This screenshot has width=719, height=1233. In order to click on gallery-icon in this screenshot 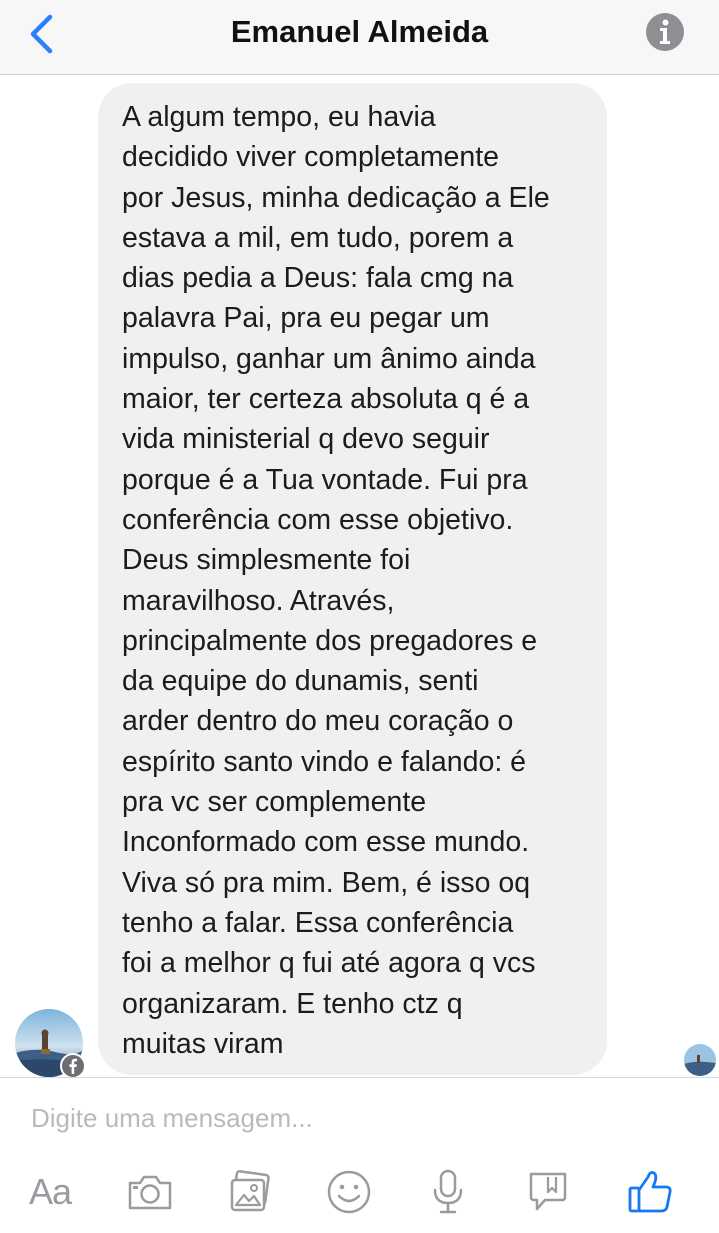, I will do `click(250, 1192)`.